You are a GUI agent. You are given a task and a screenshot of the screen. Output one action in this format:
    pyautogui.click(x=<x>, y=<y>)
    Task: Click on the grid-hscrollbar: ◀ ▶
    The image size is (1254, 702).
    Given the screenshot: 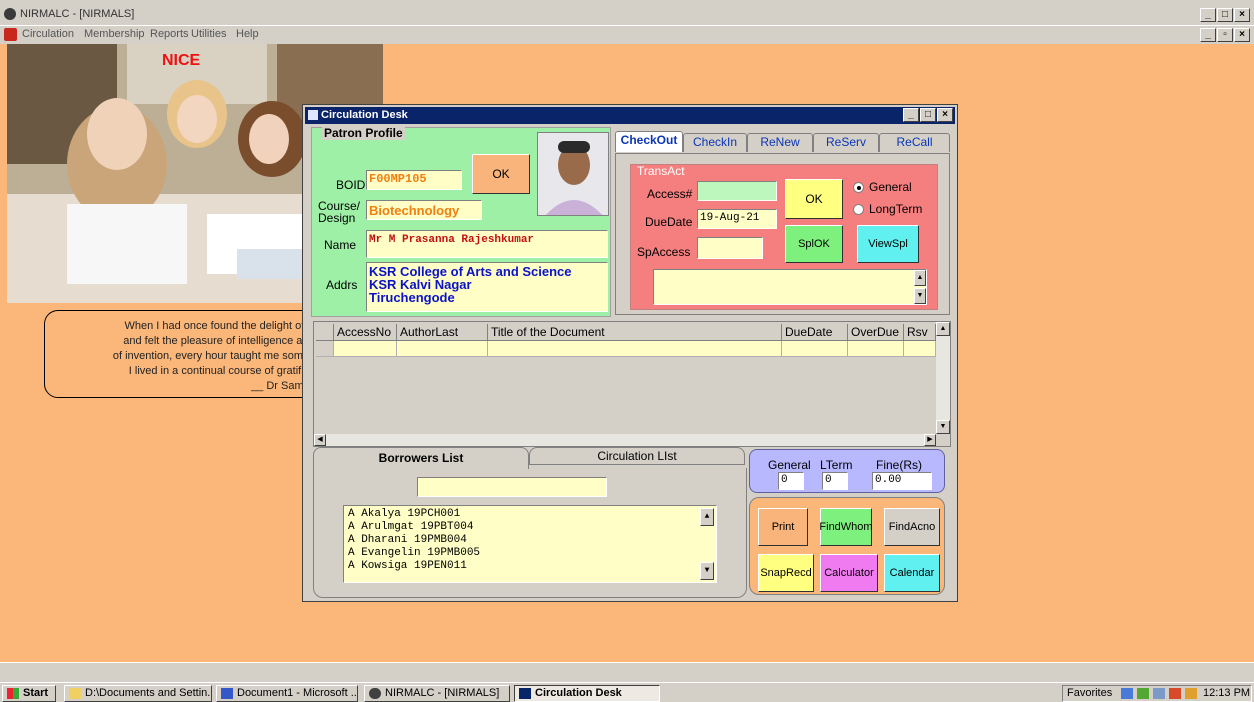 What is the action you would take?
    pyautogui.click(x=625, y=440)
    